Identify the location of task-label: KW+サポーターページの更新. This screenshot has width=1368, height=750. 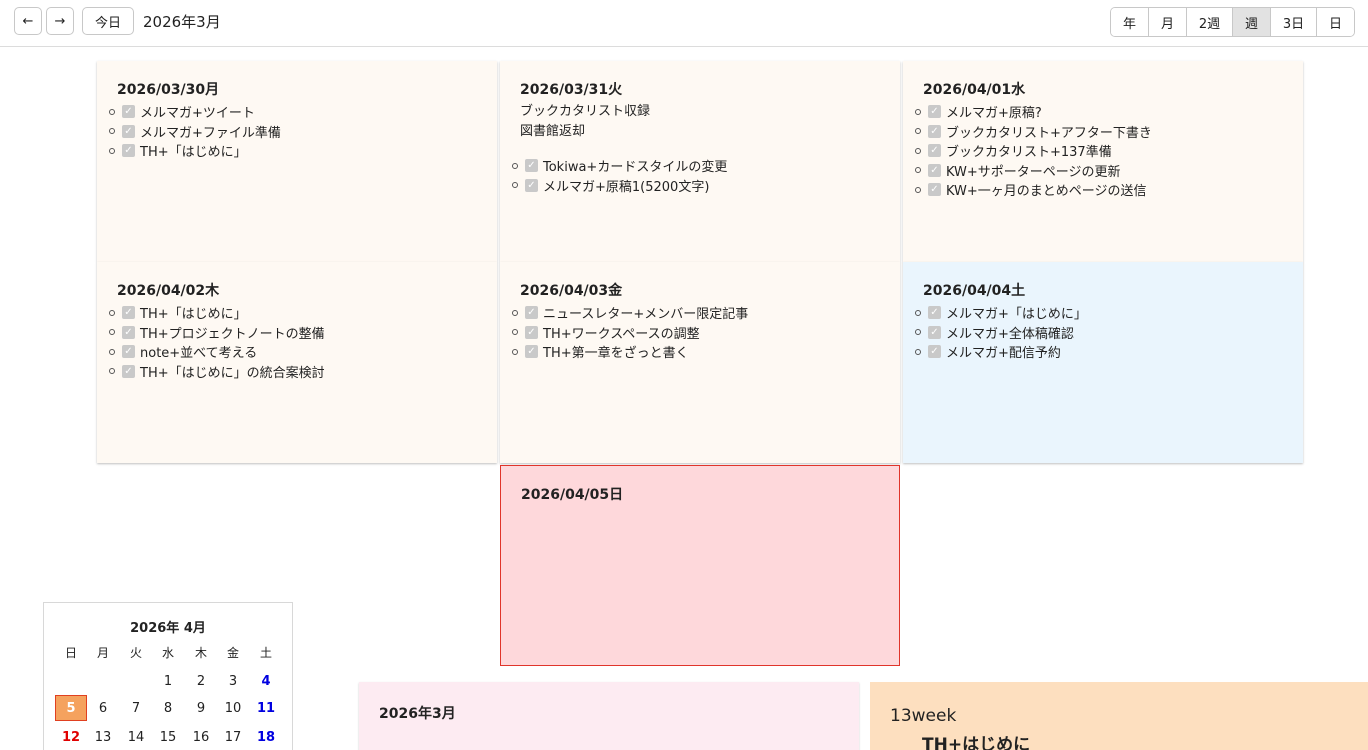
(1033, 172).